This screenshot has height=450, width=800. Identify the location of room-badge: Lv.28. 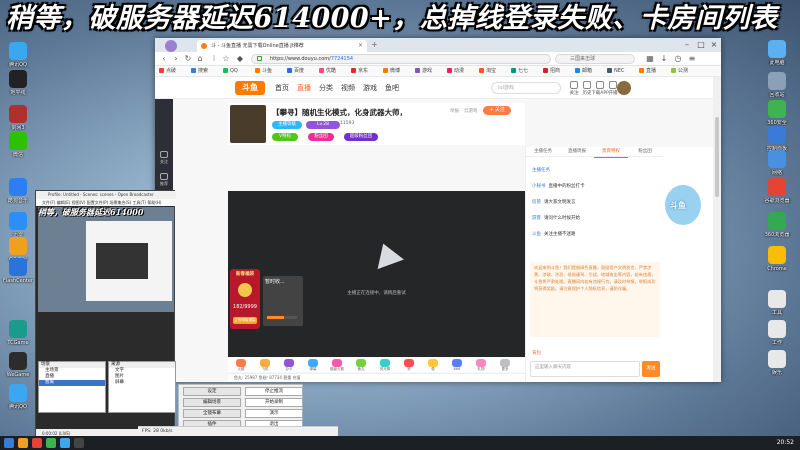
(323, 125).